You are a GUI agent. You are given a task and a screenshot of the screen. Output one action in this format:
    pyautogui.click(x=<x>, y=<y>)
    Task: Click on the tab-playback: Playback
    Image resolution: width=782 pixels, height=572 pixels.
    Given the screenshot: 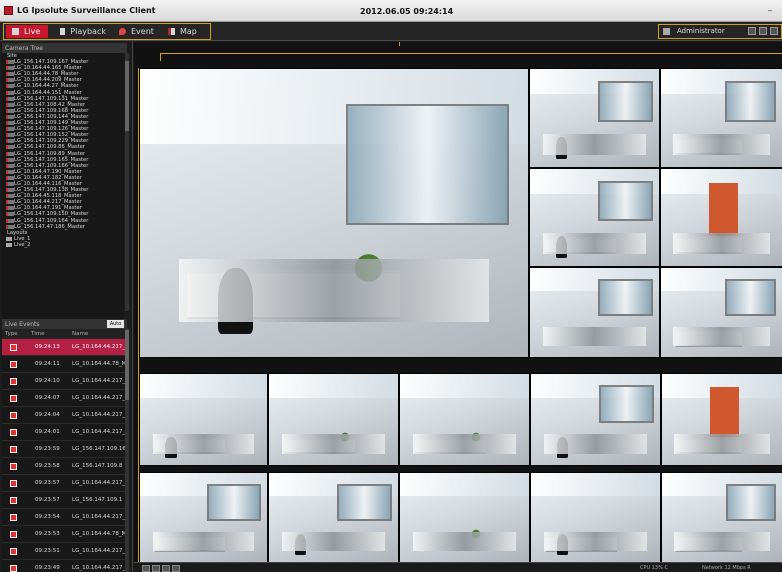 What is the action you would take?
    pyautogui.click(x=83, y=31)
    